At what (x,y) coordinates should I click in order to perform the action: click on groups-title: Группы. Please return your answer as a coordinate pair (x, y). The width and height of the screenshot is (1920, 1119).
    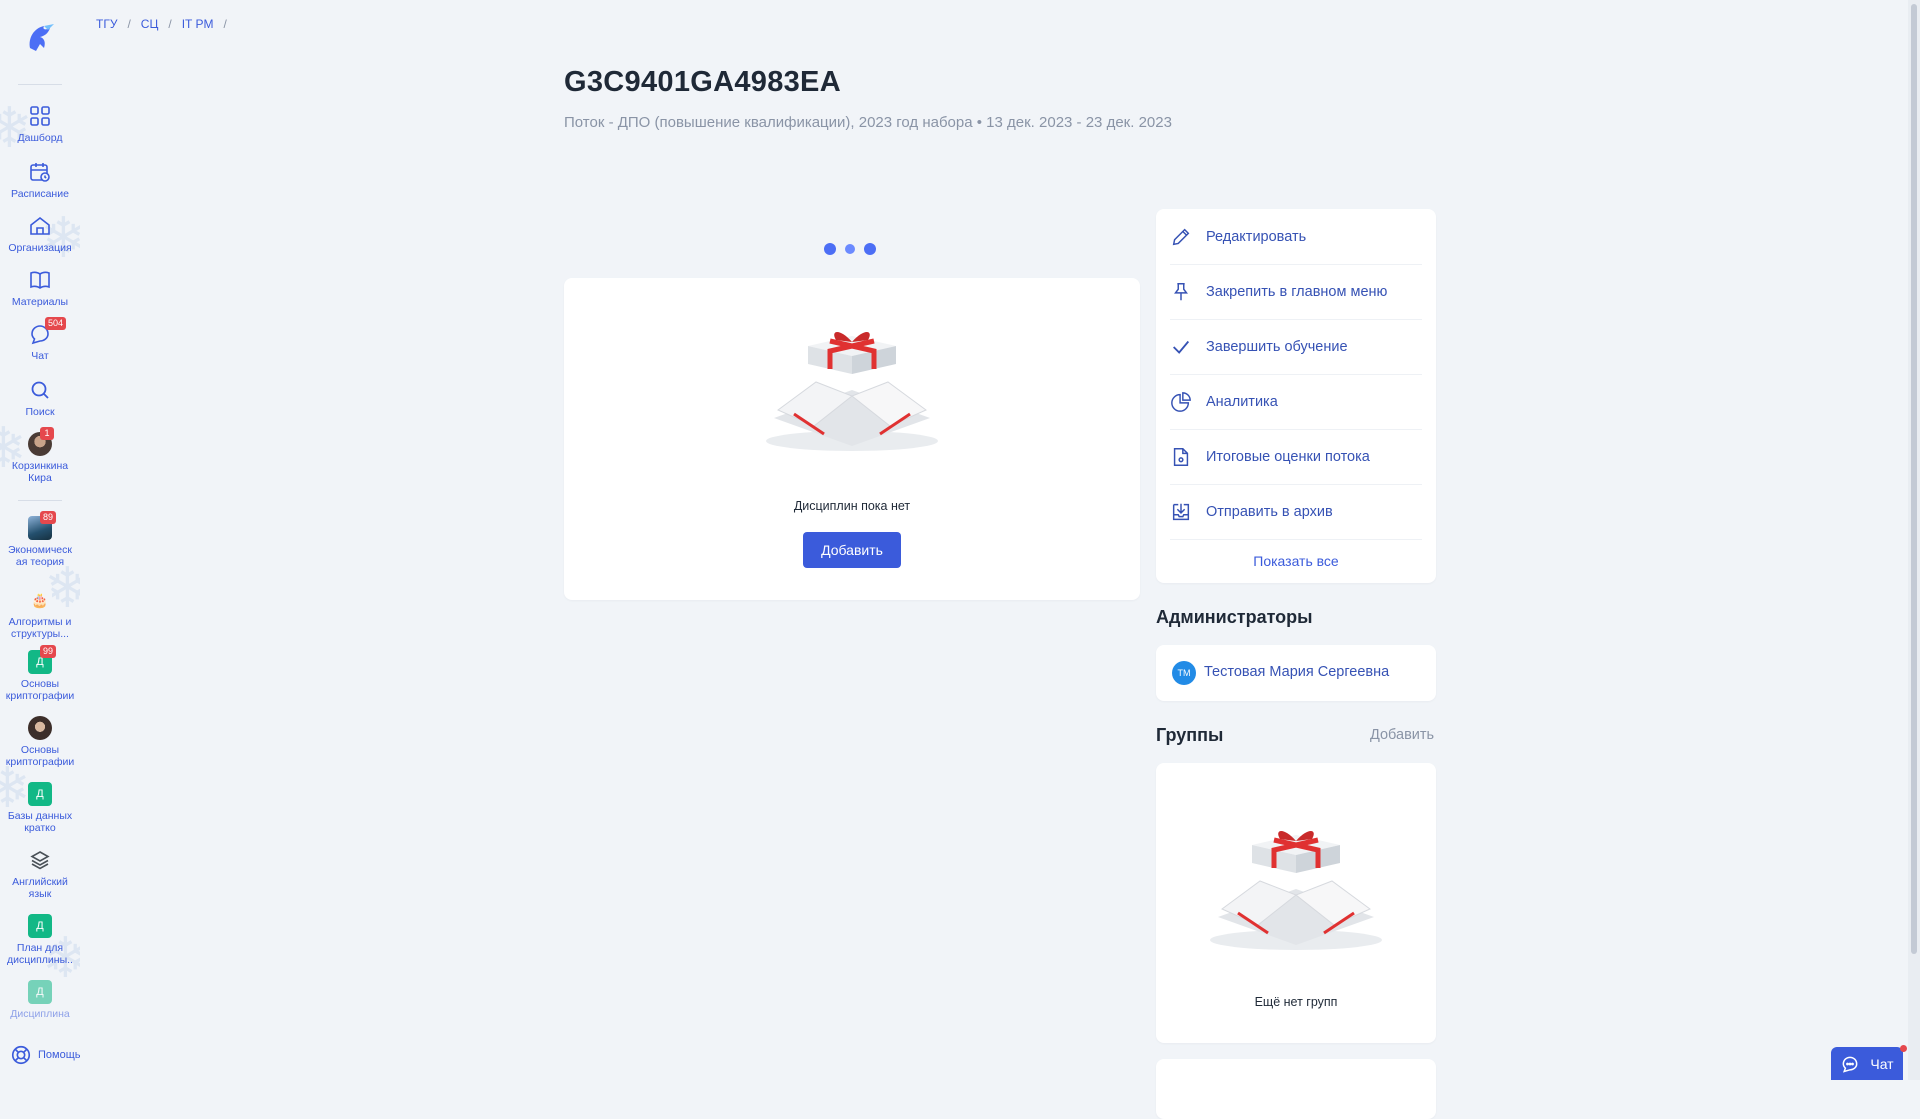
    Looking at the image, I should click on (1190, 735).